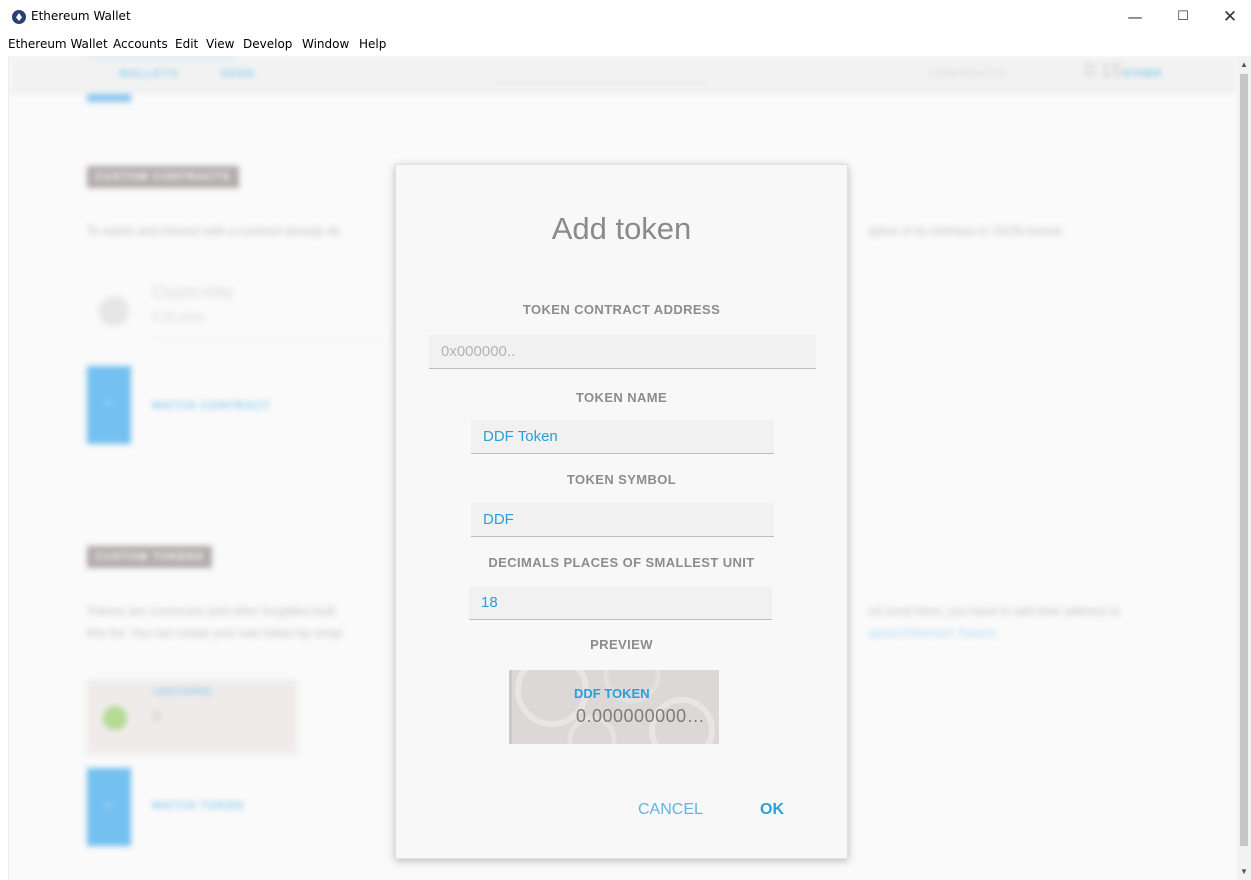 Image resolution: width=1251 pixels, height=880 pixels. I want to click on menu-develop: Develop, so click(267, 44).